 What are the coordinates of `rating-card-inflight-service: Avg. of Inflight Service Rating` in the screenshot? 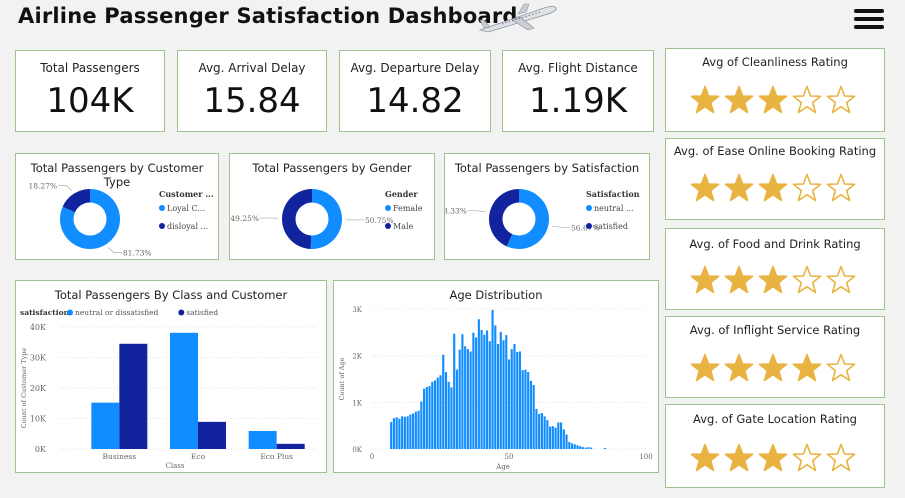 It's located at (775, 357).